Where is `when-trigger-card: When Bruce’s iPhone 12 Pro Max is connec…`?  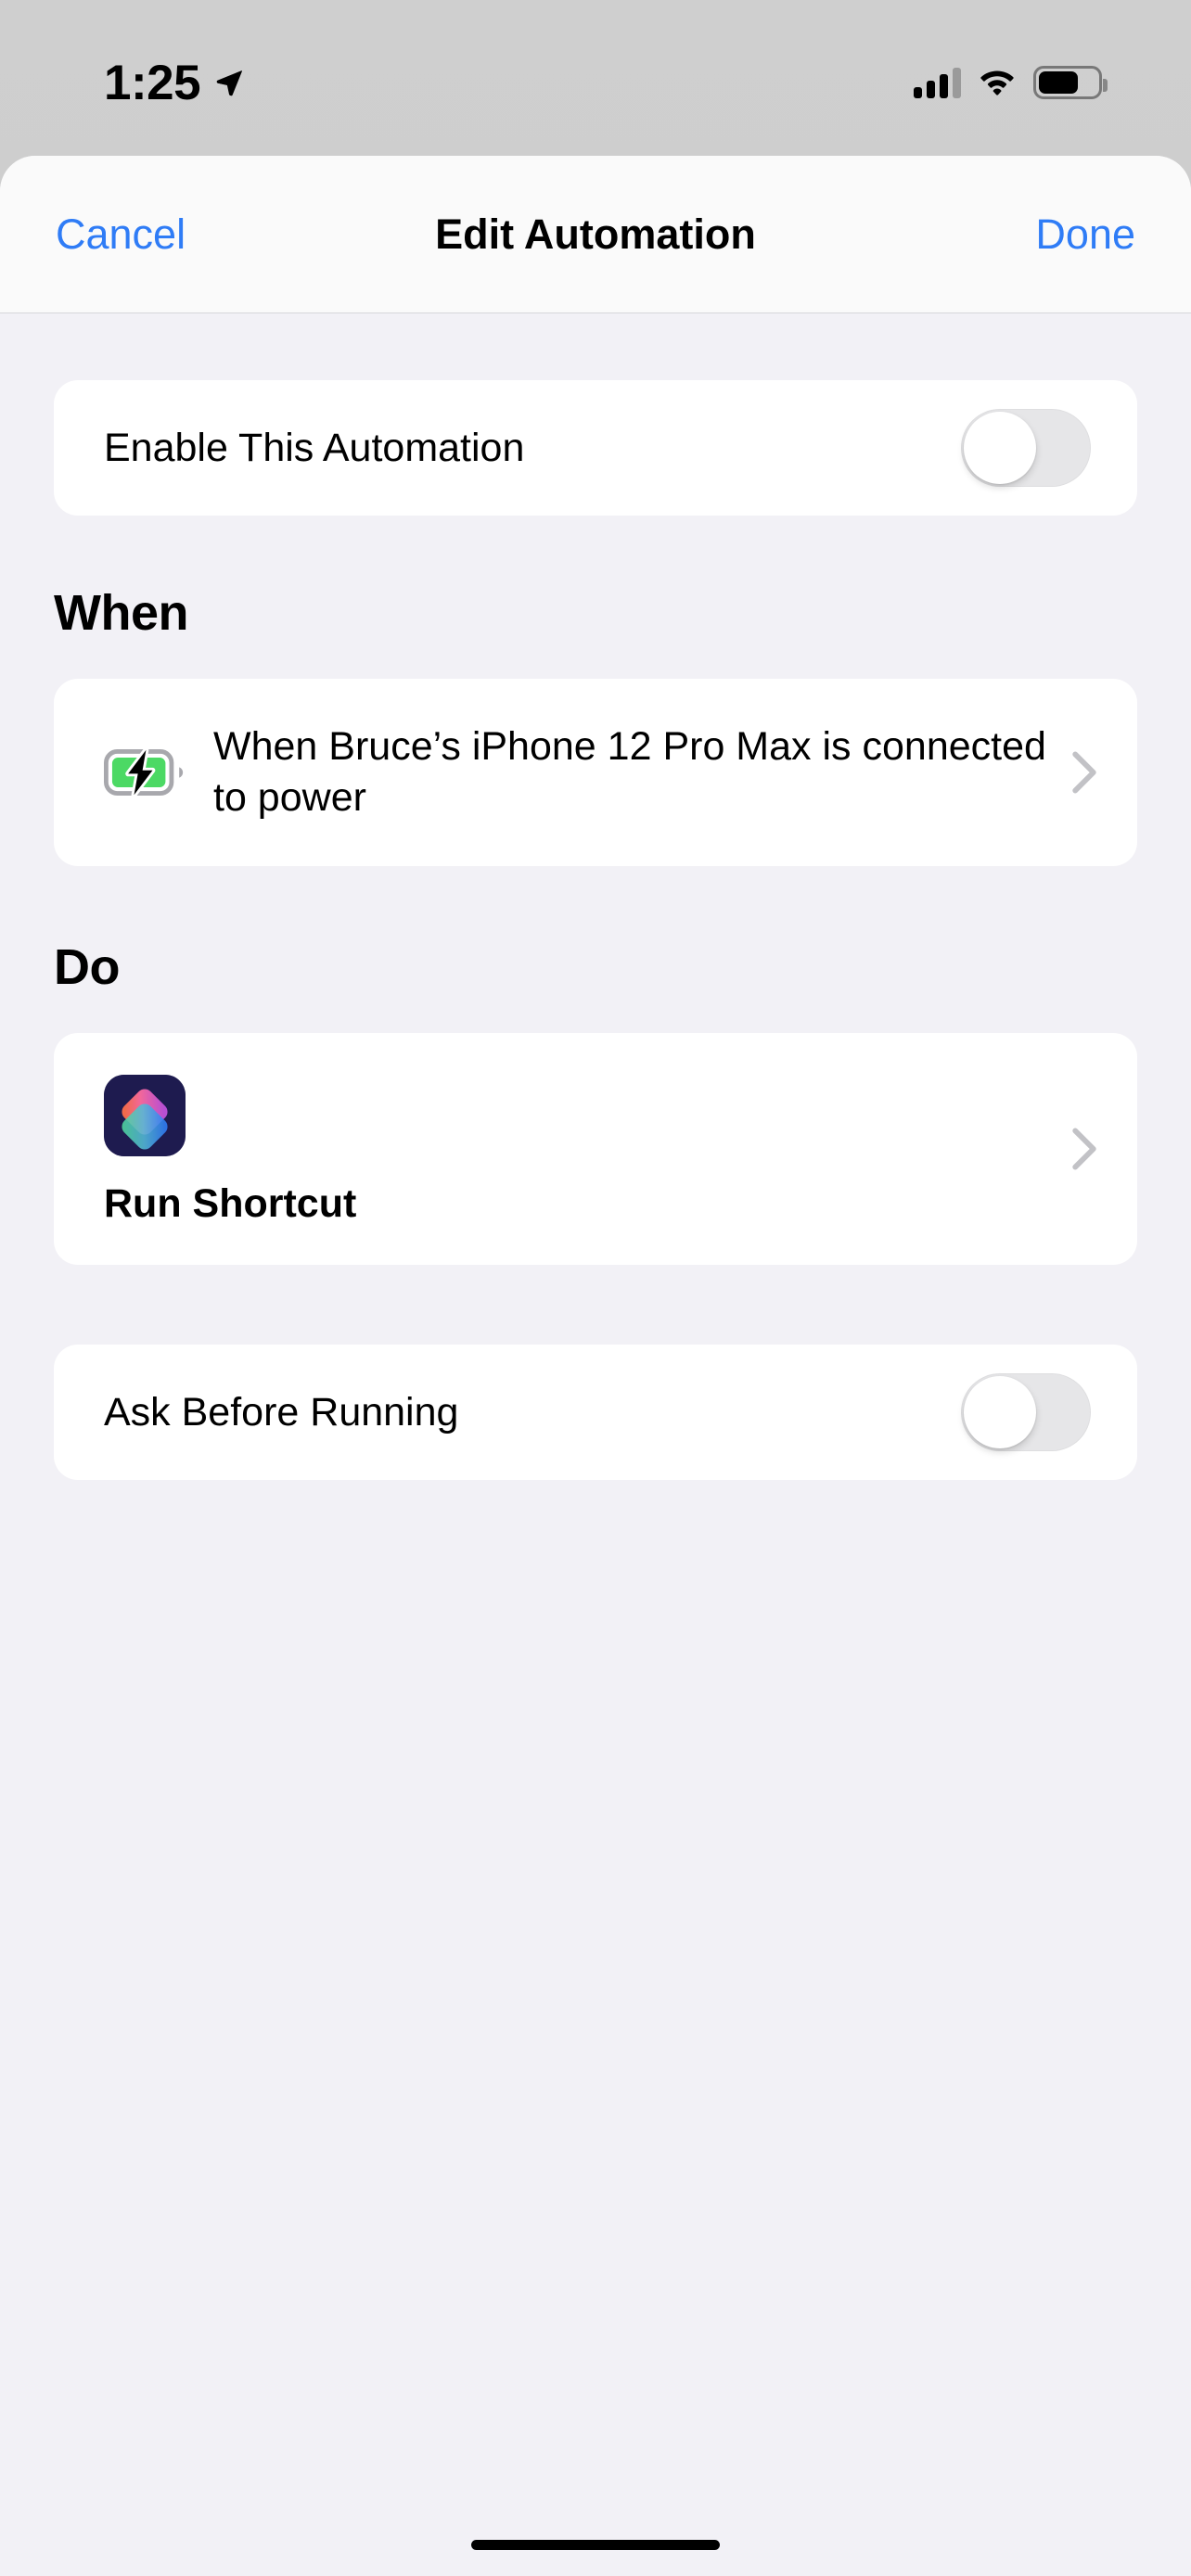 when-trigger-card: When Bruce’s iPhone 12 Pro Max is connec… is located at coordinates (595, 773).